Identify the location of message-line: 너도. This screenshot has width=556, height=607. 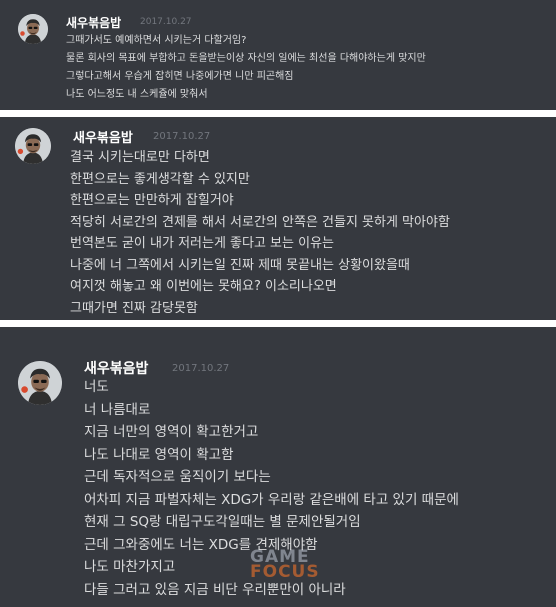
(96, 387).